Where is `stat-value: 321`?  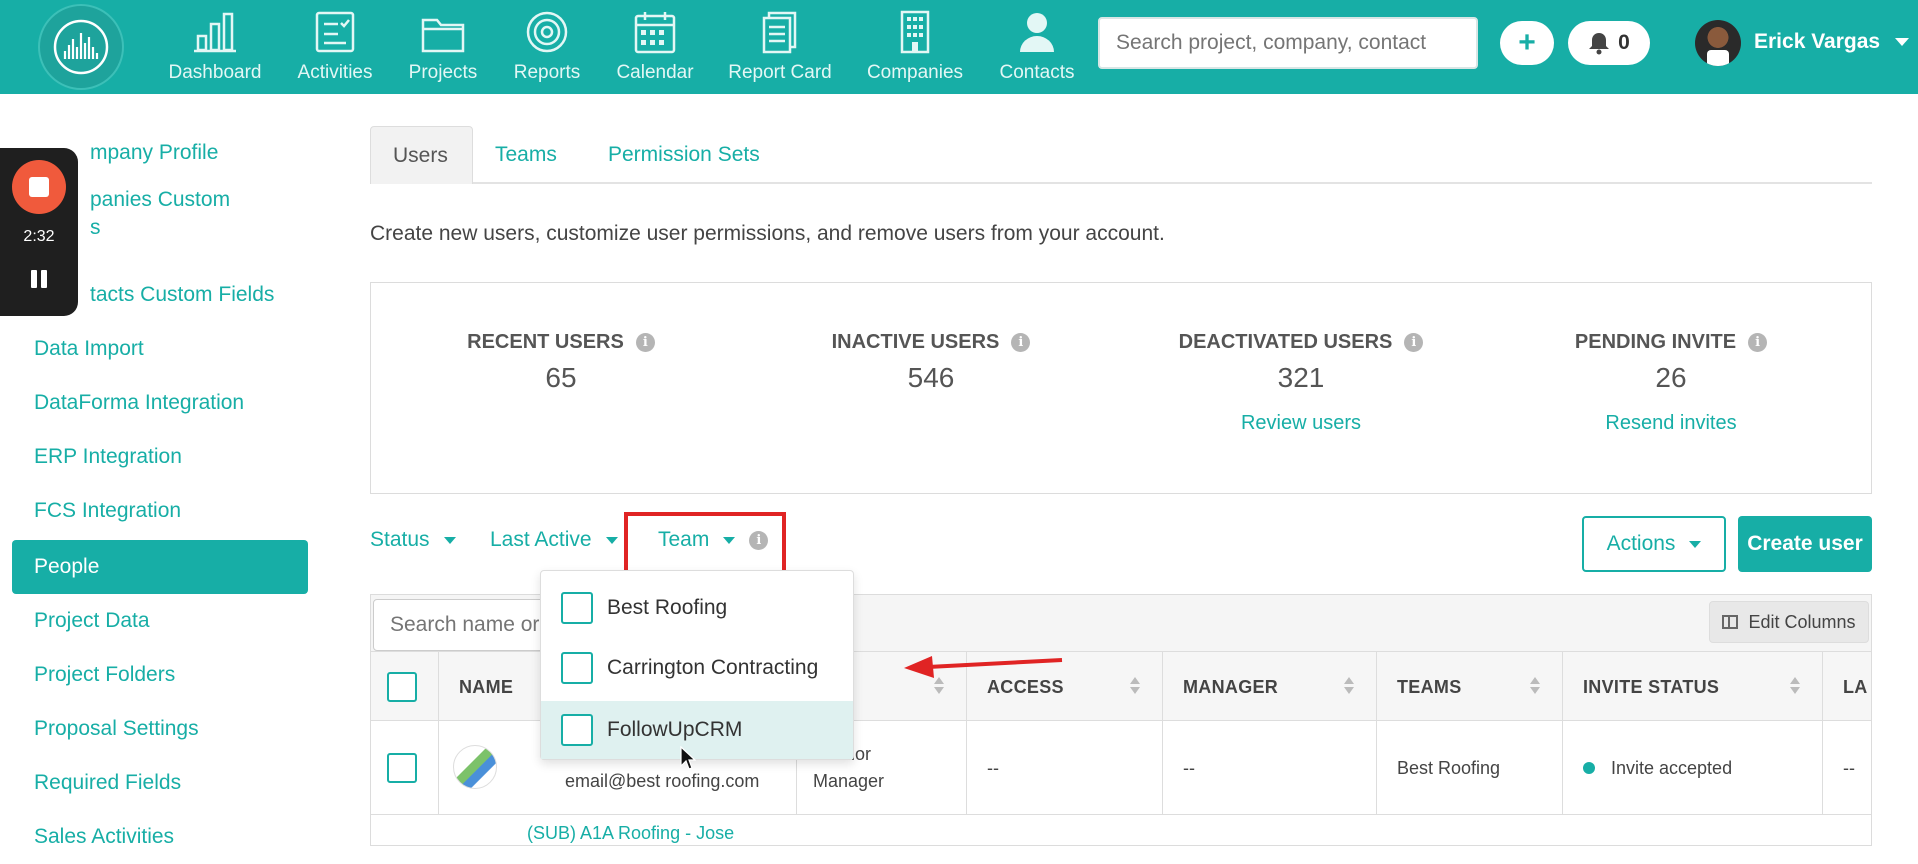
stat-value: 321 is located at coordinates (1301, 377).